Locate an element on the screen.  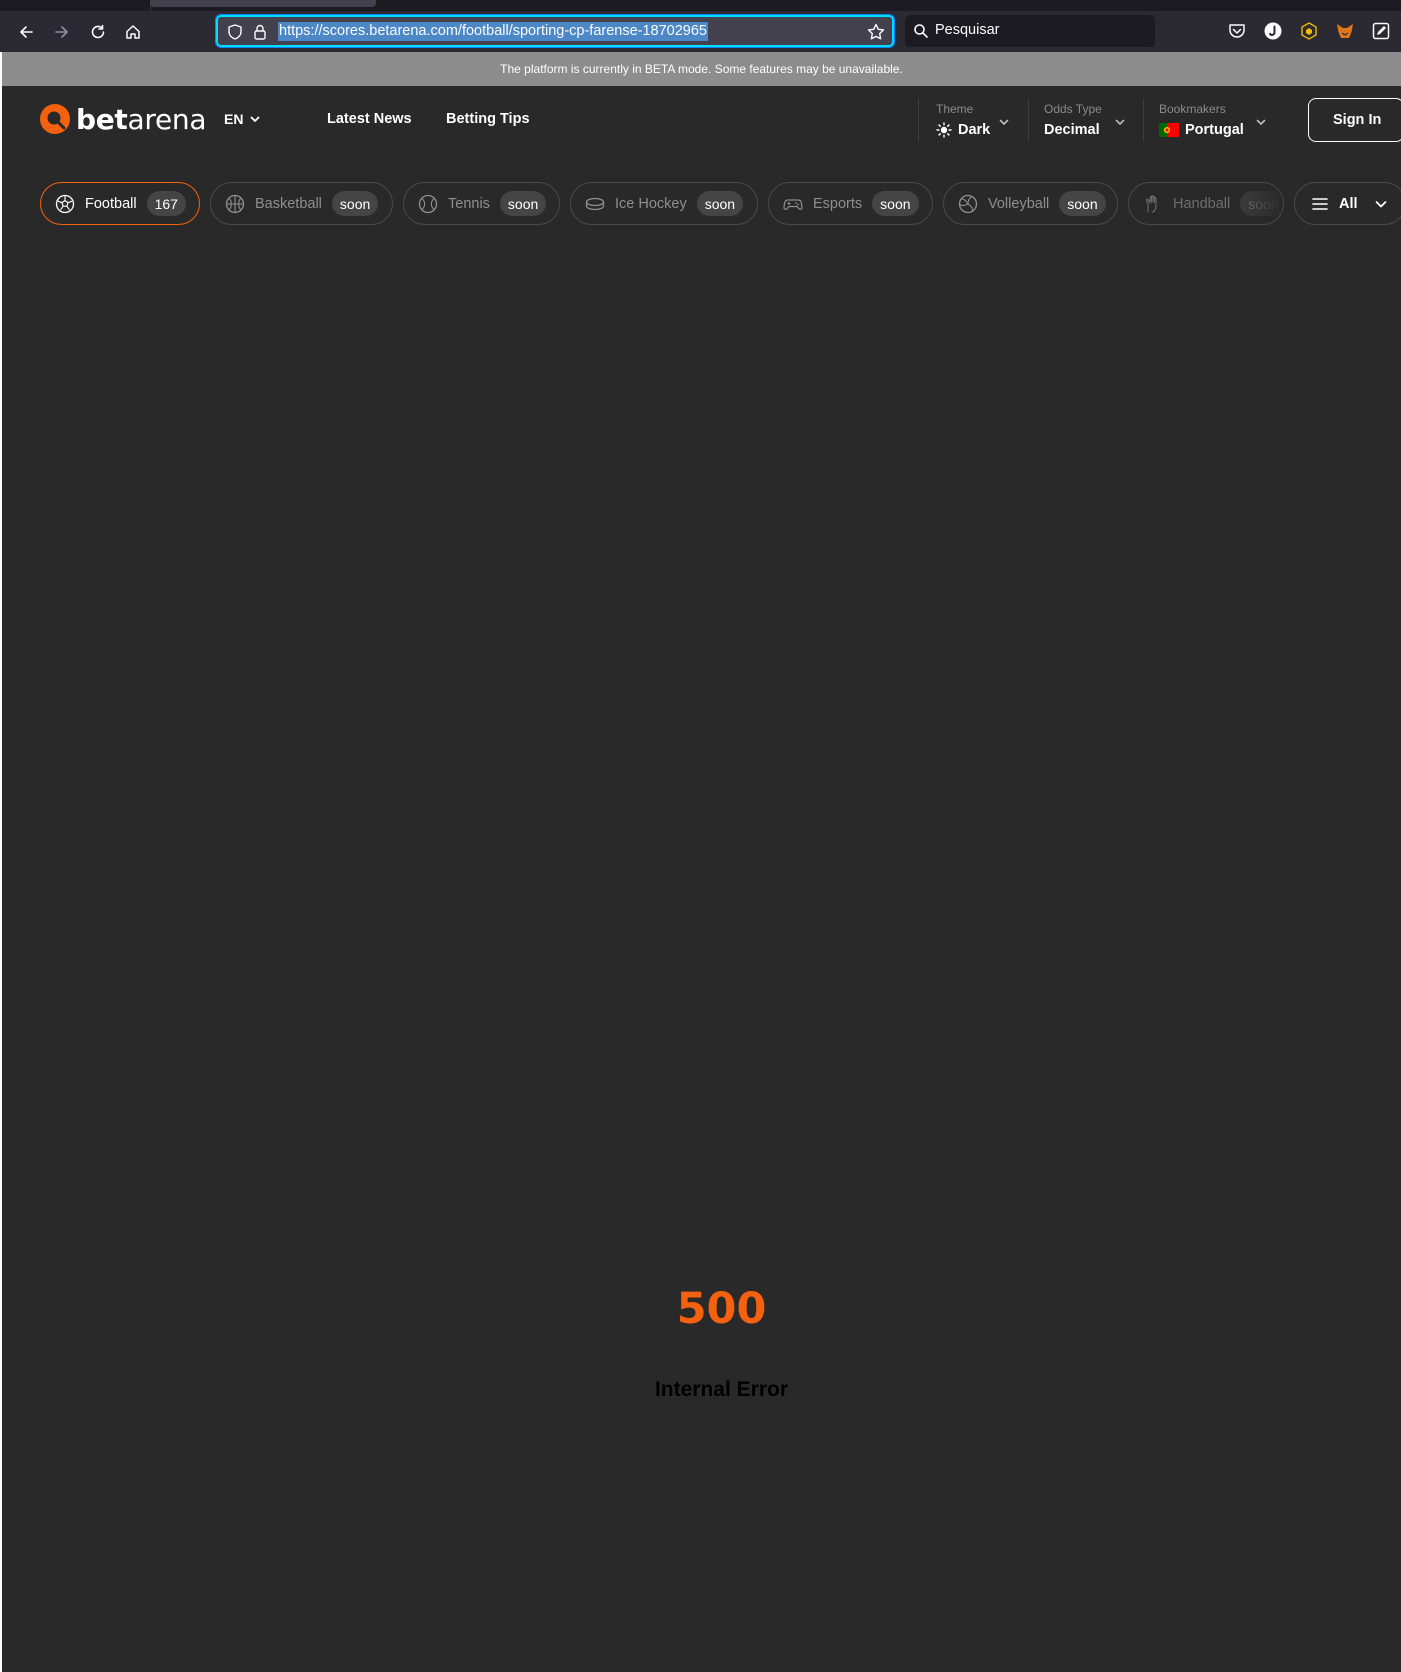
sport-label: Esports is located at coordinates (838, 203).